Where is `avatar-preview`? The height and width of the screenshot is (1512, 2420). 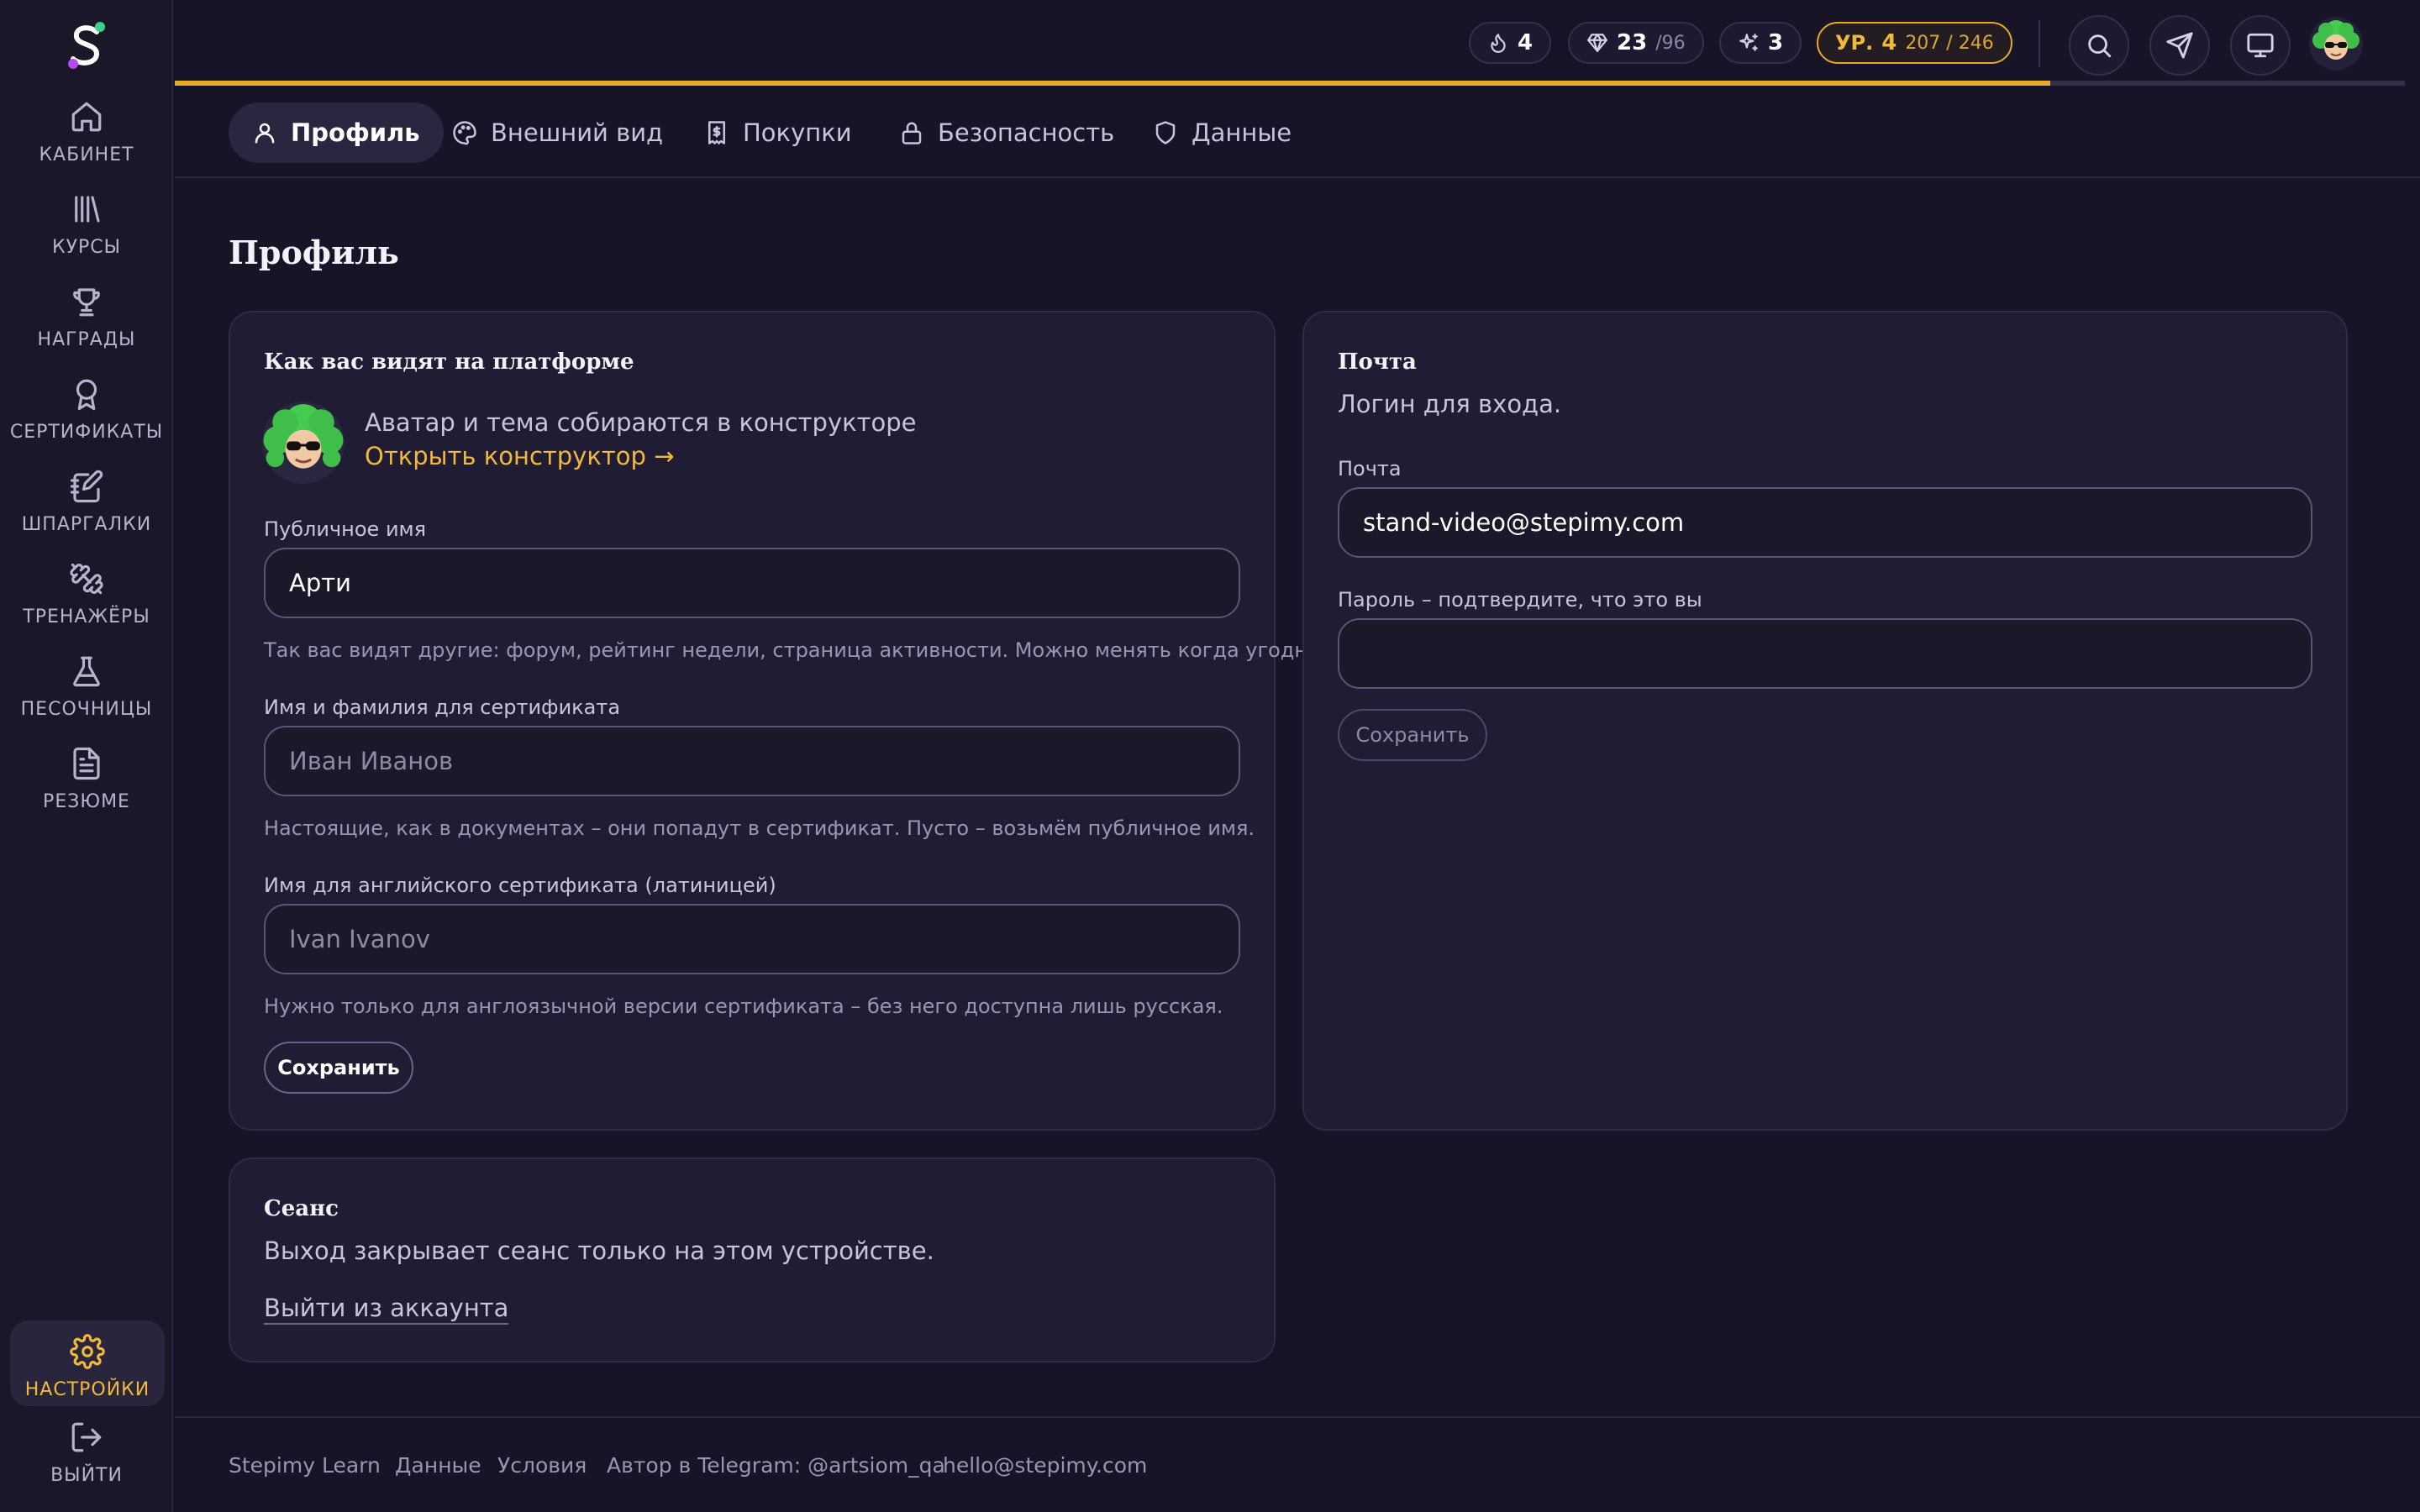 avatar-preview is located at coordinates (303, 443).